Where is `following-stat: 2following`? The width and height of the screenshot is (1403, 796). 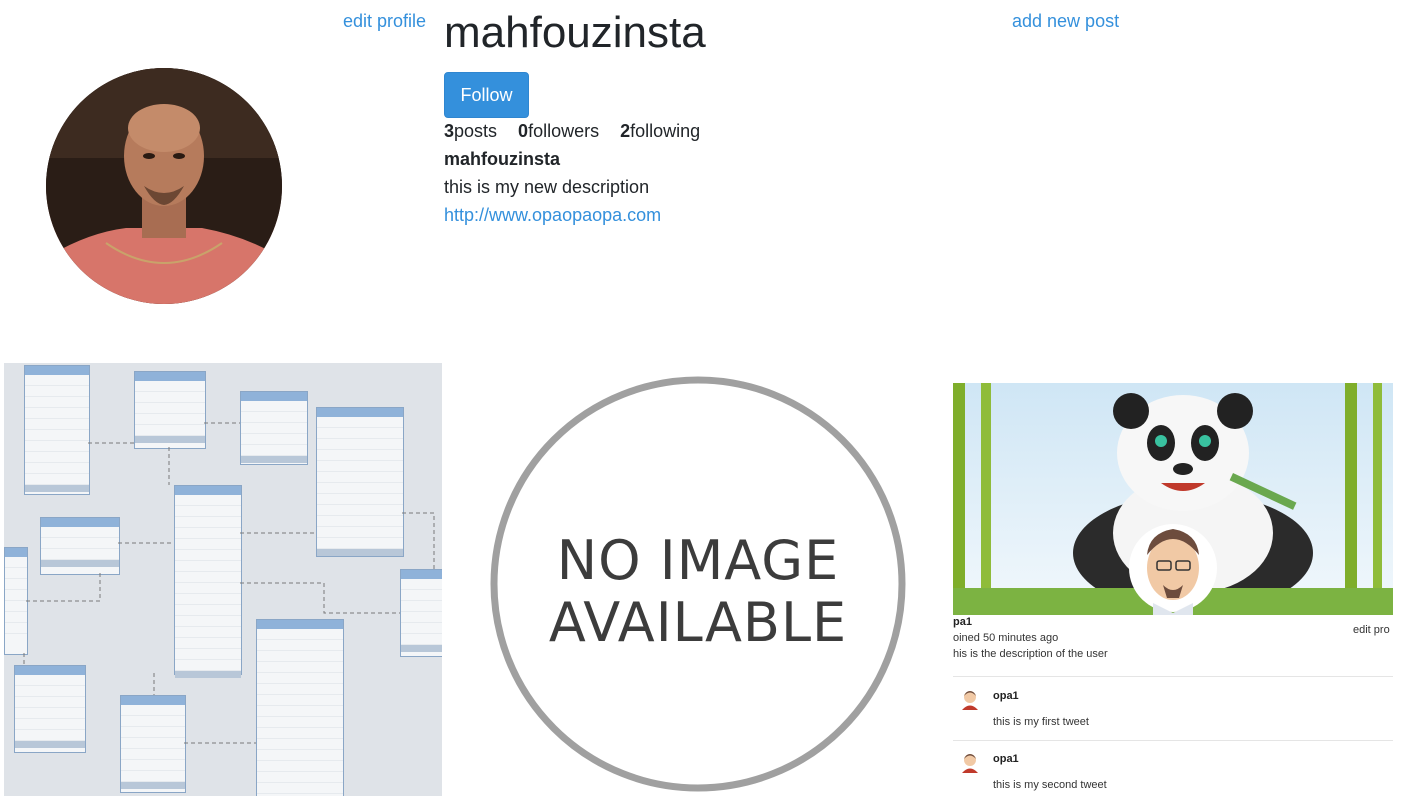
following-stat: 2following is located at coordinates (660, 131).